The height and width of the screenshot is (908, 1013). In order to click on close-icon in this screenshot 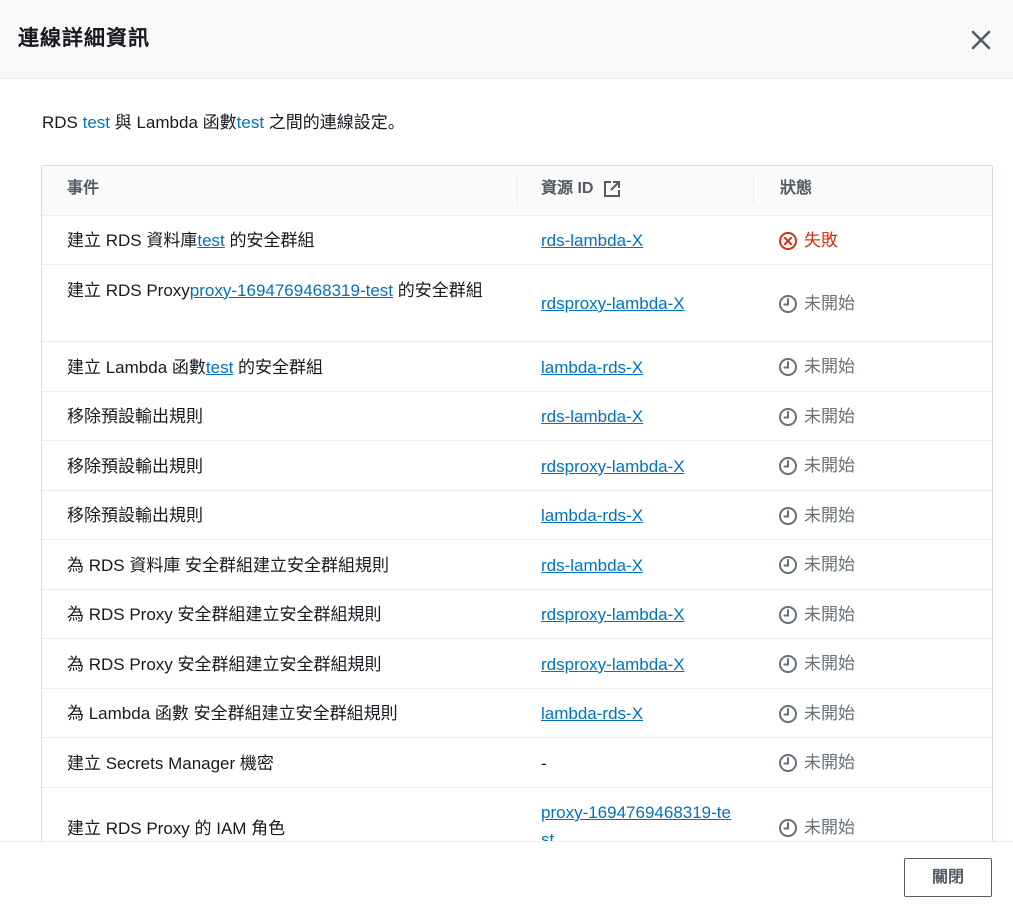, I will do `click(981, 40)`.